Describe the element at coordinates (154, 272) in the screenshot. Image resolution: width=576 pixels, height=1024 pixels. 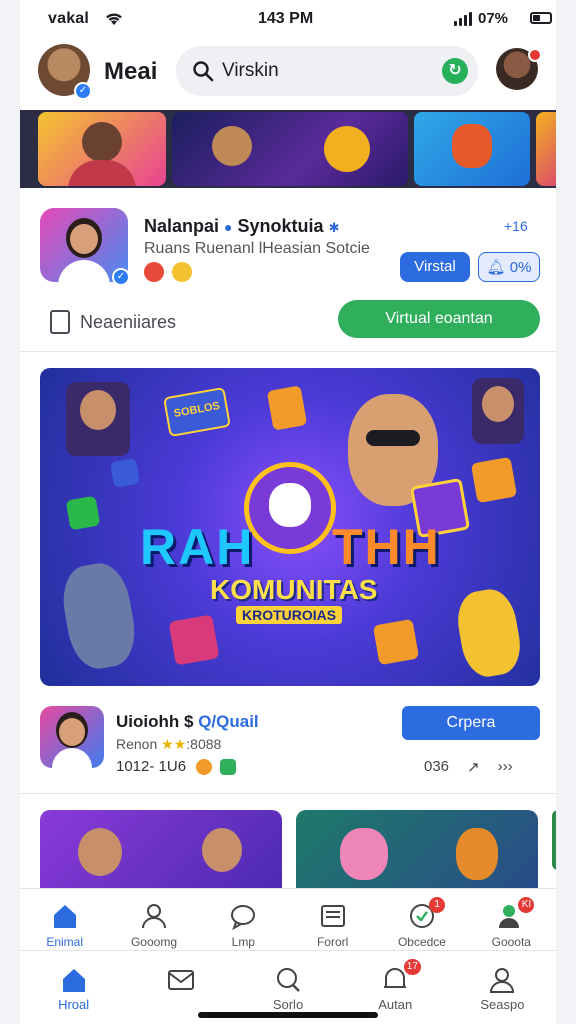
I see `angry-face-icon` at that location.